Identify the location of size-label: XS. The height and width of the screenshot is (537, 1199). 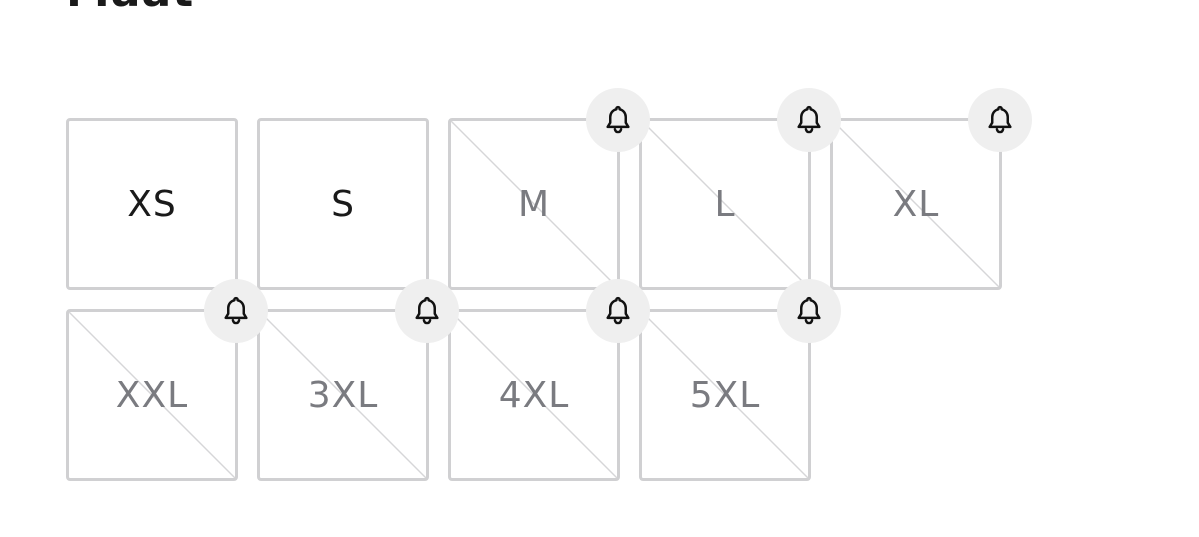
(152, 204).